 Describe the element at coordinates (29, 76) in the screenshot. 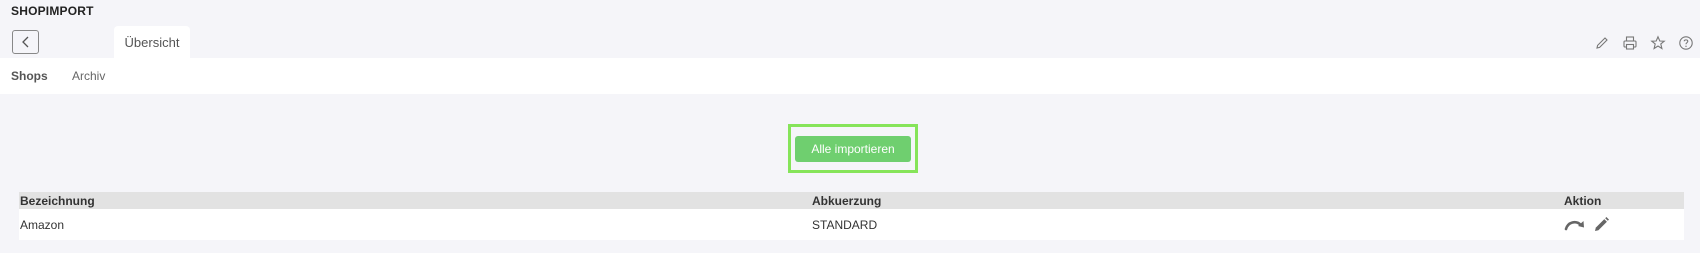

I see `subnav-item-shops: Shops` at that location.